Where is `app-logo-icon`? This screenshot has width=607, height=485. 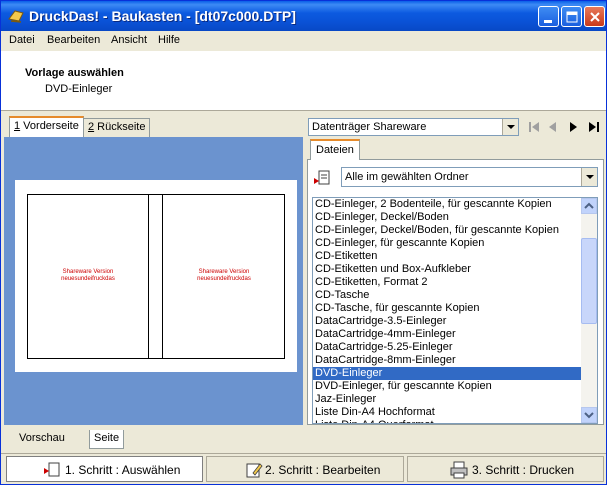 app-logo-icon is located at coordinates (16, 16).